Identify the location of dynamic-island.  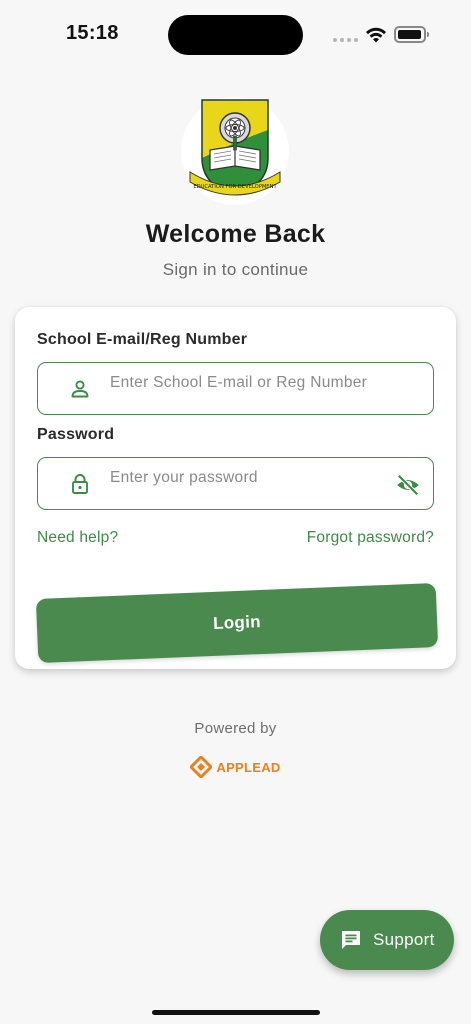
(235, 35).